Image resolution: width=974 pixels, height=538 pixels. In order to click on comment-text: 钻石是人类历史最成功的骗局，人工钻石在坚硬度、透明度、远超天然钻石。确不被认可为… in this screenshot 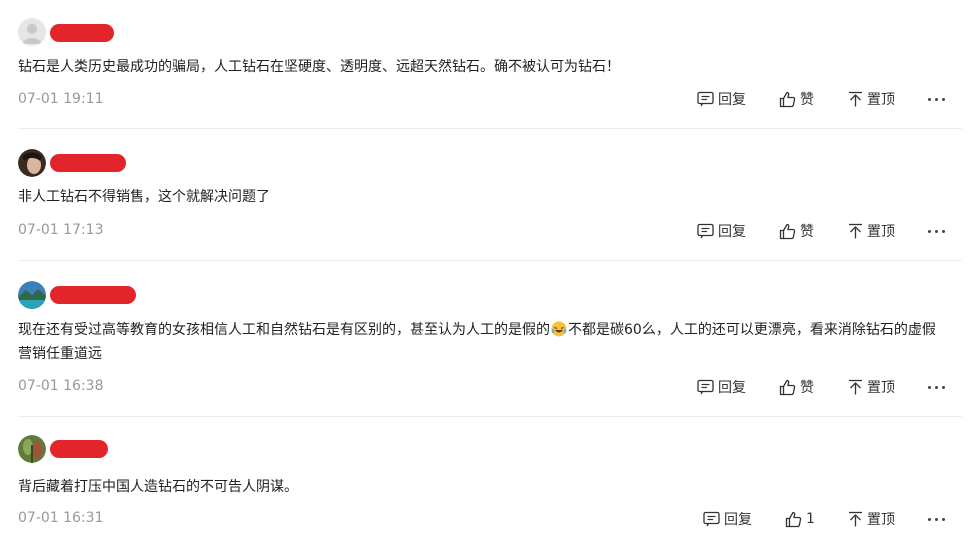, I will do `click(319, 67)`.